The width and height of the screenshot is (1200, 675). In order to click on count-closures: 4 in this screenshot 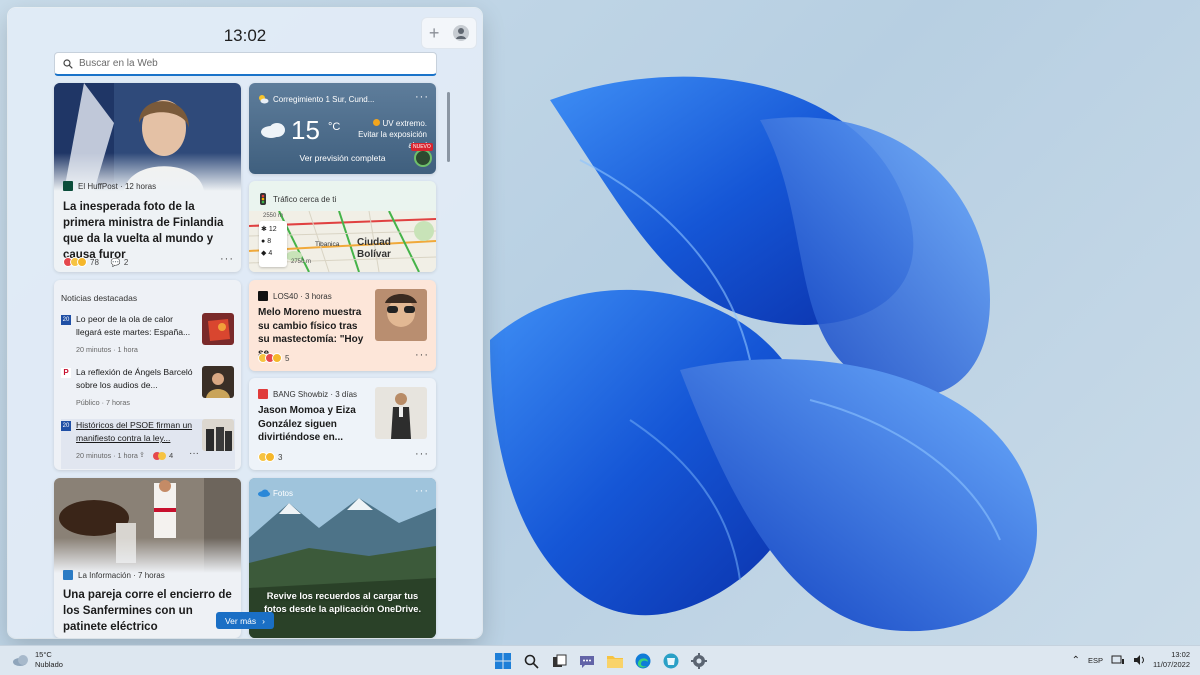, I will do `click(270, 253)`.